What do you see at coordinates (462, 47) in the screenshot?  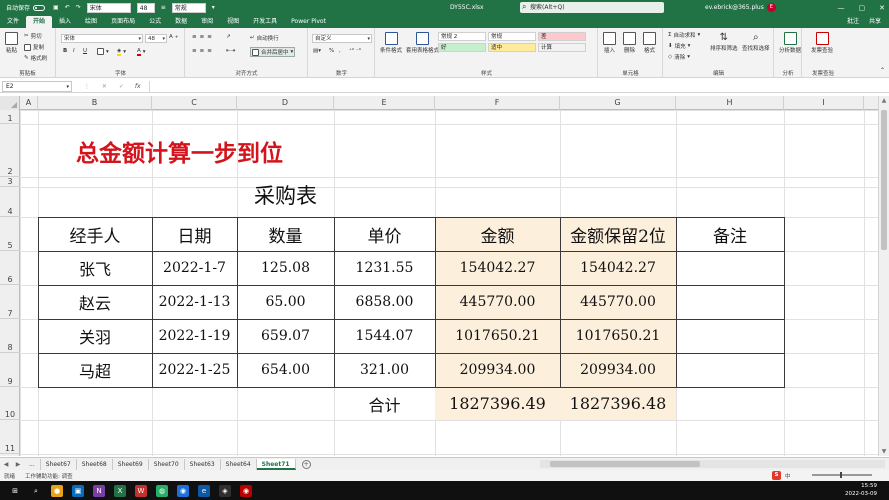 I see `cell-style-option: 好` at bounding box center [462, 47].